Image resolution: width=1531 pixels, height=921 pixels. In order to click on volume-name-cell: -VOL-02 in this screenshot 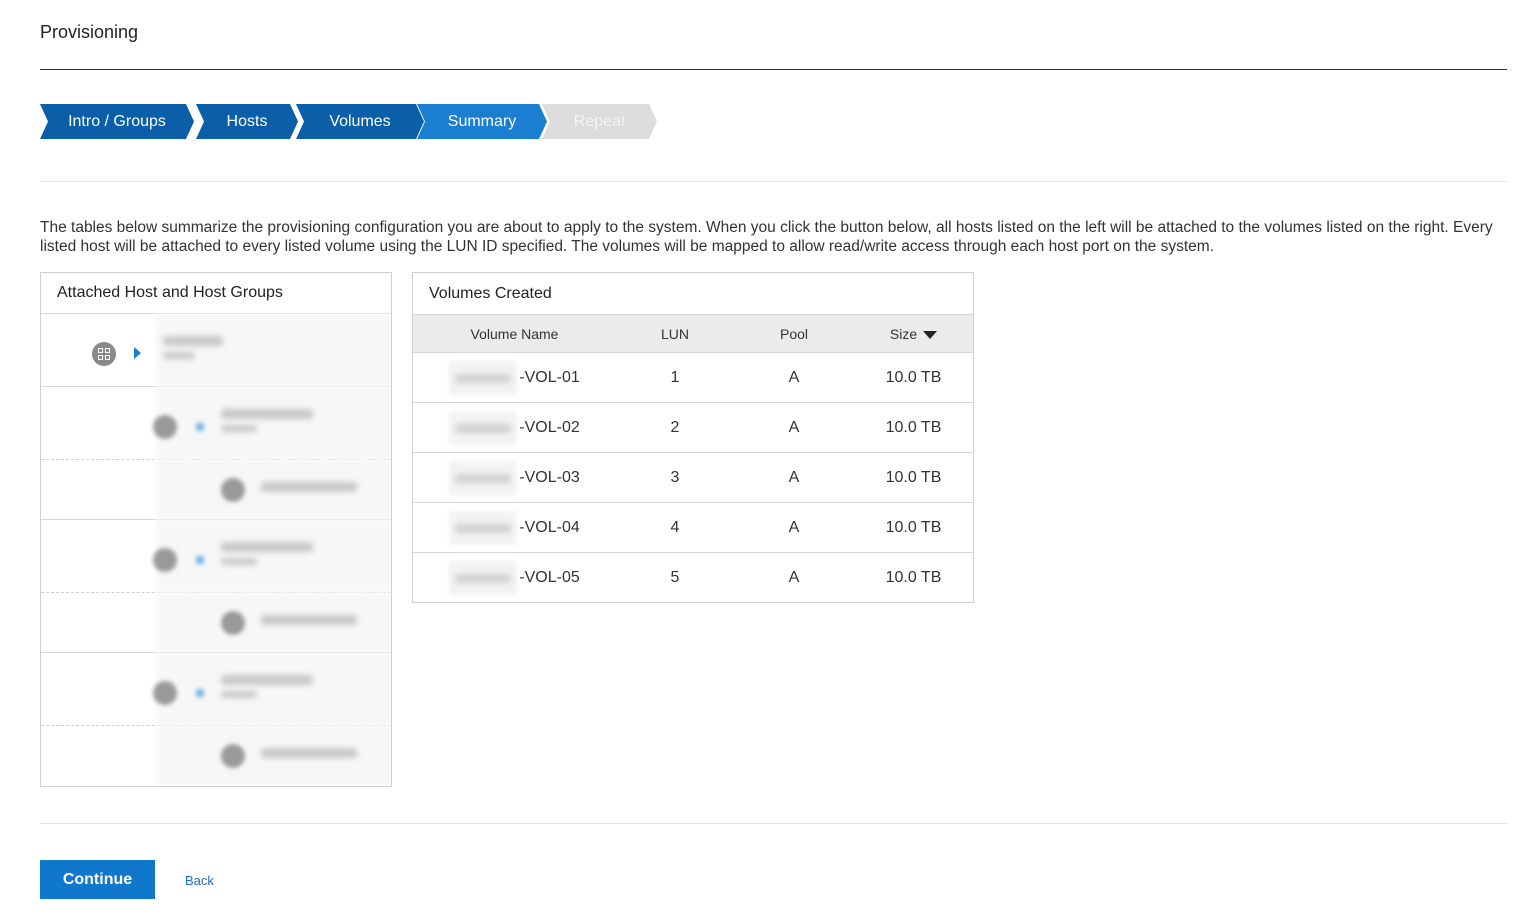, I will do `click(514, 427)`.